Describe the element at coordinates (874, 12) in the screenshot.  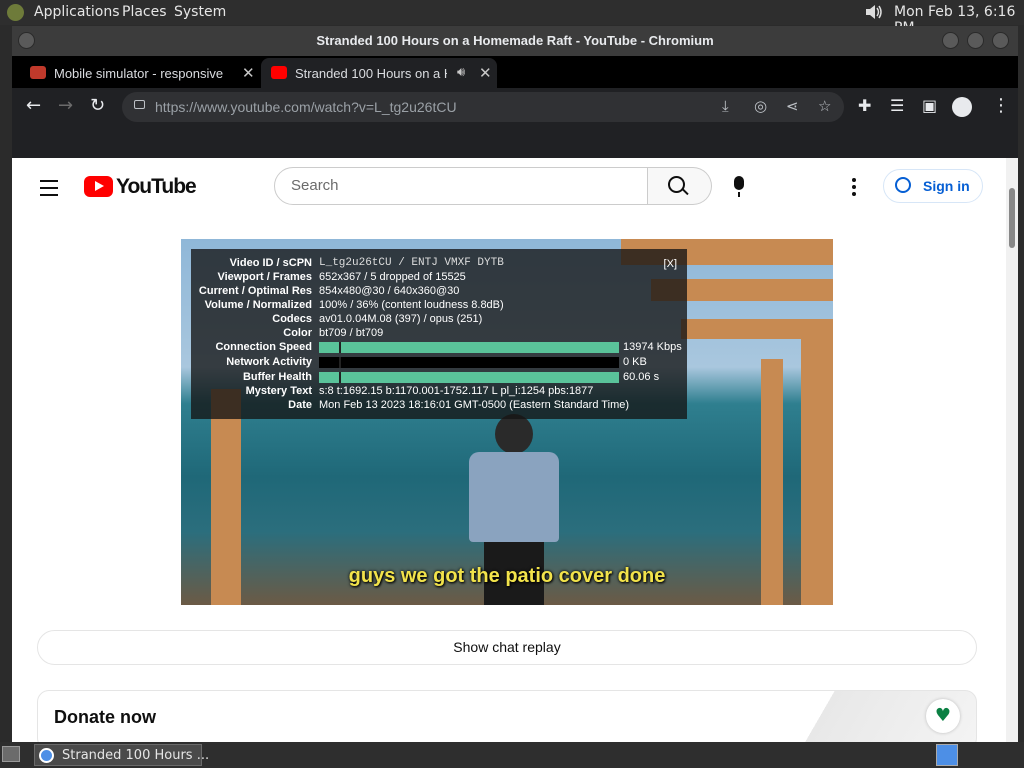
I see `speaker-icon` at that location.